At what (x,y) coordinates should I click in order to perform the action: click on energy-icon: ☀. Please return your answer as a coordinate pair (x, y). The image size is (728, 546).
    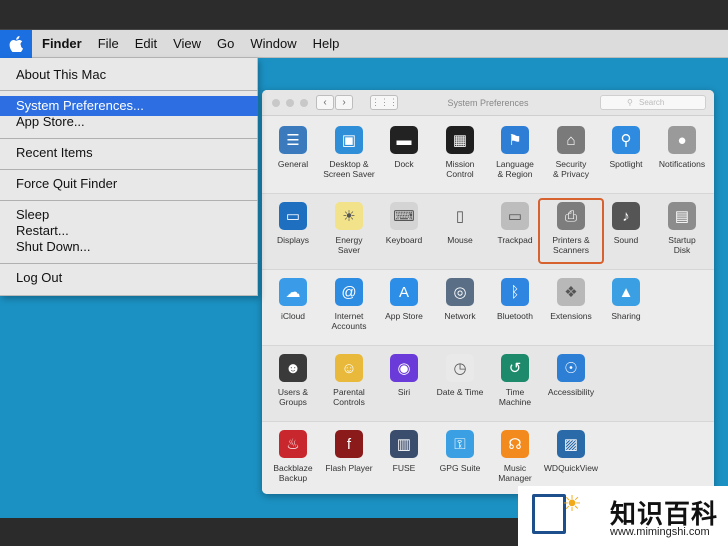
    Looking at the image, I should click on (349, 216).